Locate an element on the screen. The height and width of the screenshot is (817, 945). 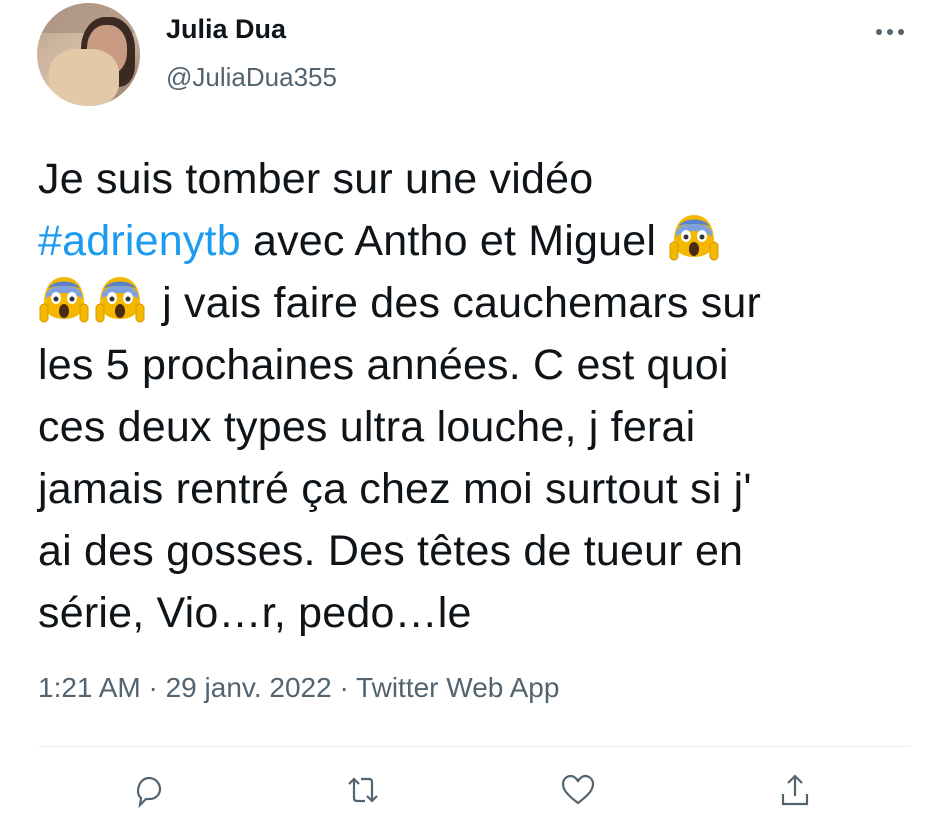
heart-icon is located at coordinates (582, 793).